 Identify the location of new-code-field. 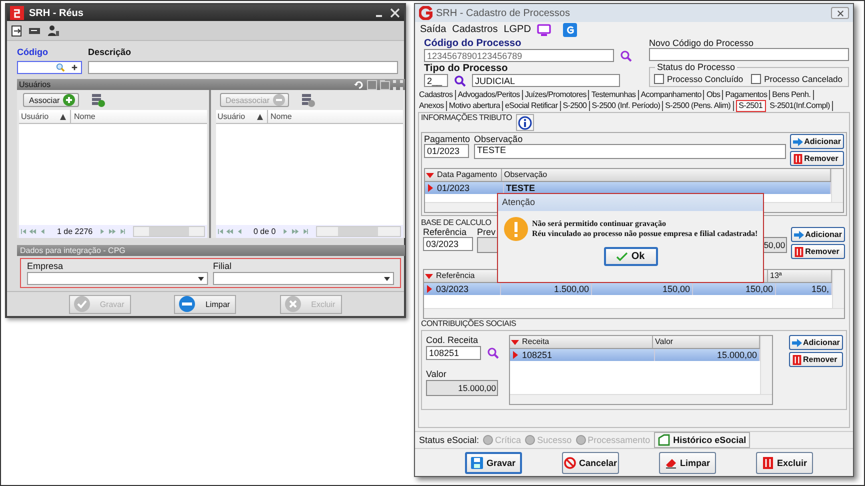
(749, 54).